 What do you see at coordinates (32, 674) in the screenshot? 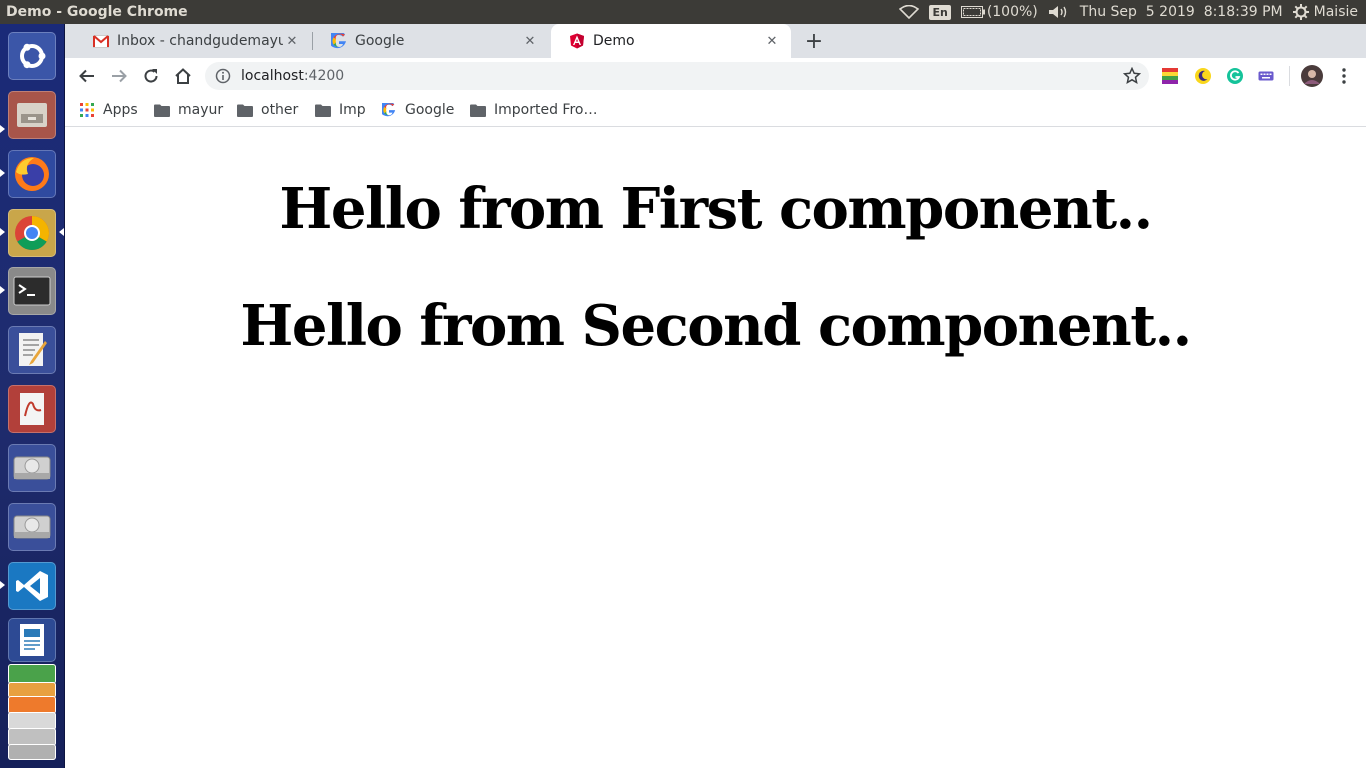
I see `calc-icon` at bounding box center [32, 674].